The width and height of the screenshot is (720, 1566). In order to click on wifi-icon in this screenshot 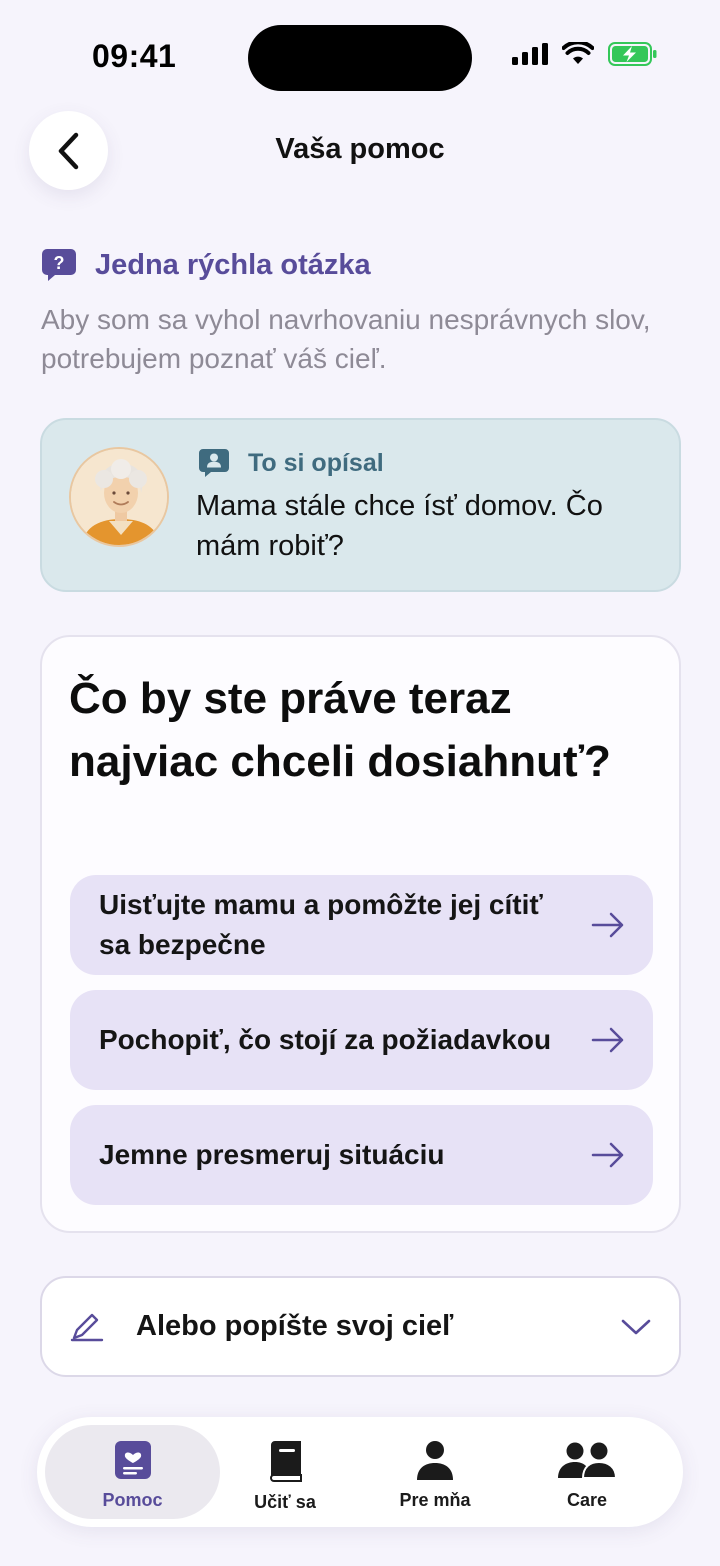, I will do `click(578, 53)`.